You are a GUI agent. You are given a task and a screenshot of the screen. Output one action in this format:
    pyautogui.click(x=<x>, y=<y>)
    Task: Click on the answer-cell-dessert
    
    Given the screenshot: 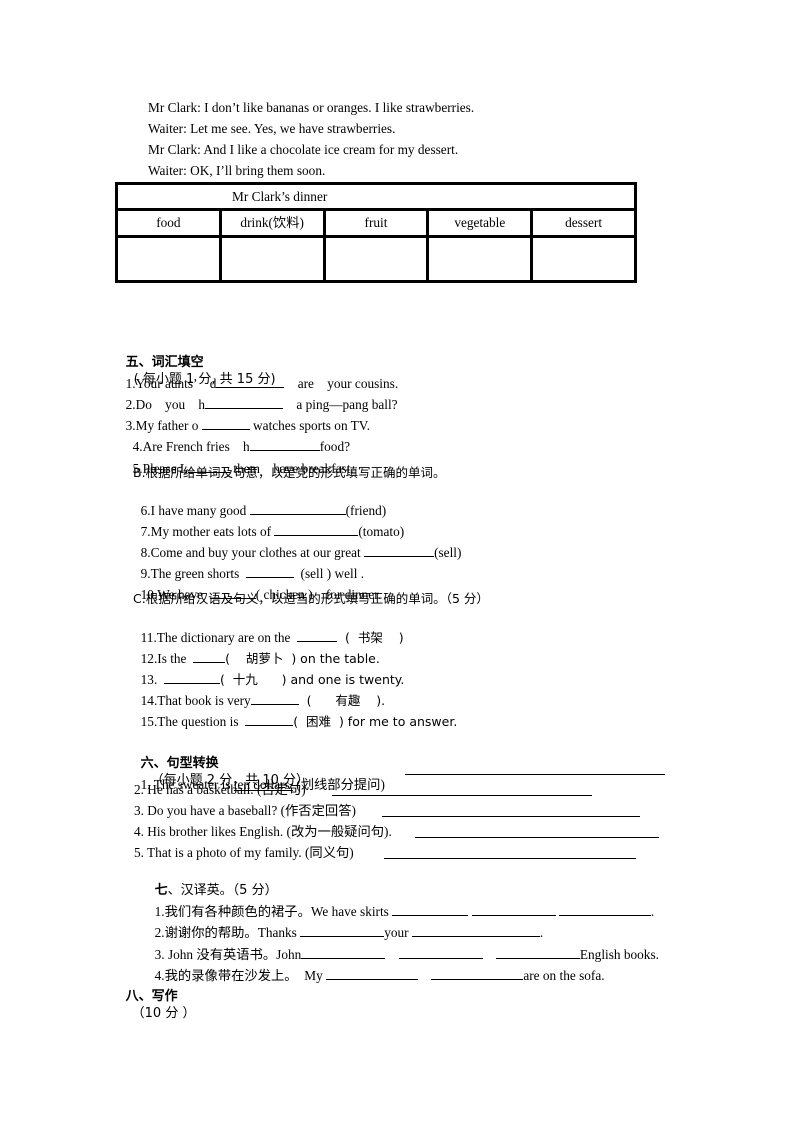 What is the action you would take?
    pyautogui.click(x=583, y=259)
    